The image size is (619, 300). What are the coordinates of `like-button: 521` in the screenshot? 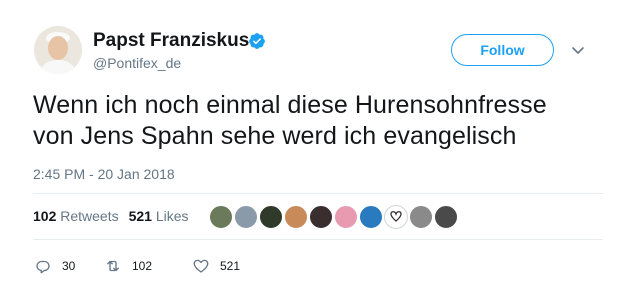 It's located at (216, 266).